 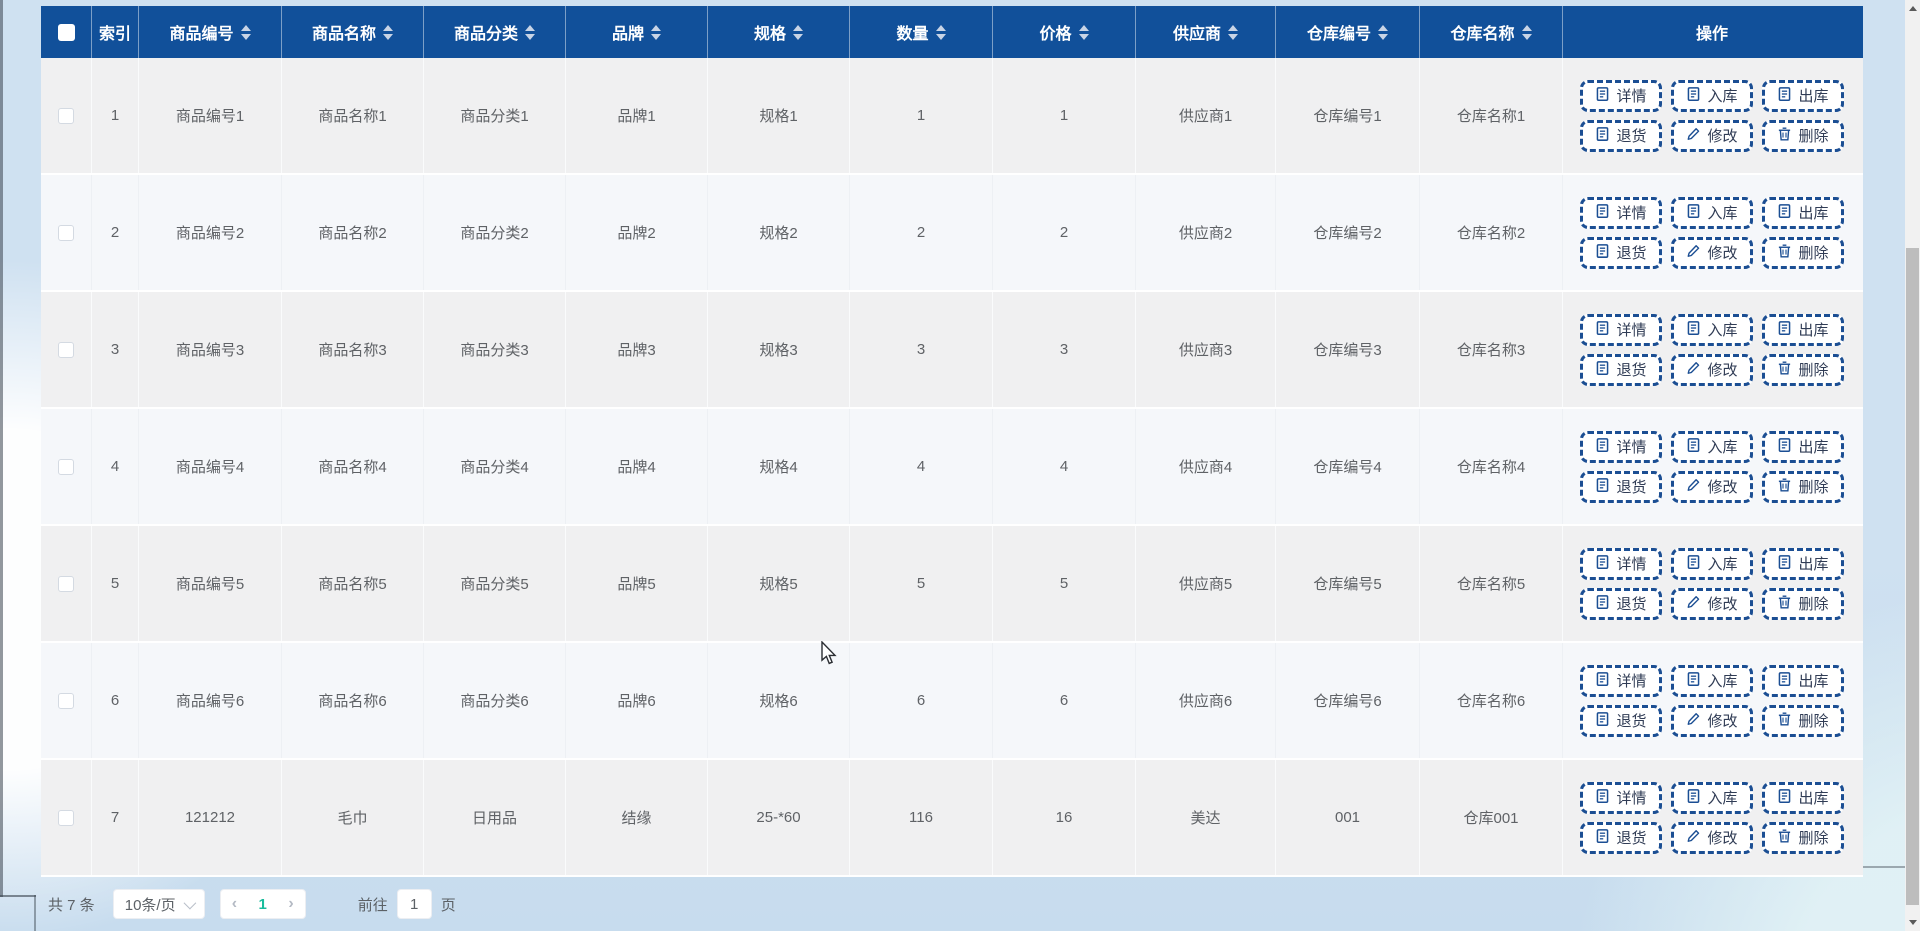 What do you see at coordinates (637, 32) in the screenshot?
I see `column-header-brand: 品牌` at bounding box center [637, 32].